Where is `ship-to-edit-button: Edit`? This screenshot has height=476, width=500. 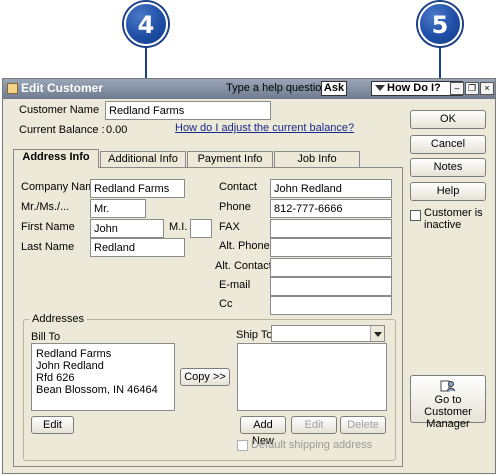 ship-to-edit-button: Edit is located at coordinates (314, 425).